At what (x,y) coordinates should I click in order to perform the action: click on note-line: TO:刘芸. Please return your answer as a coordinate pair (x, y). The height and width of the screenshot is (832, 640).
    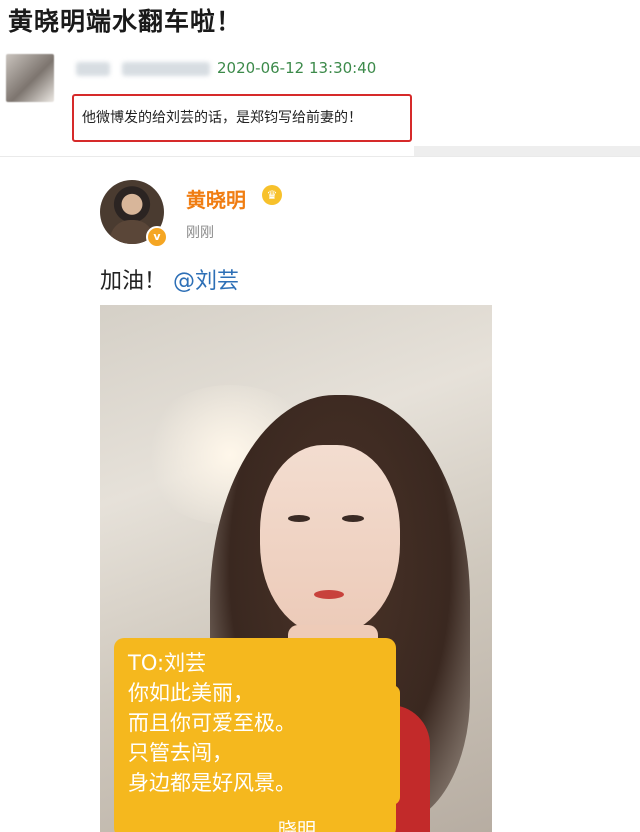
    Looking at the image, I should click on (167, 663).